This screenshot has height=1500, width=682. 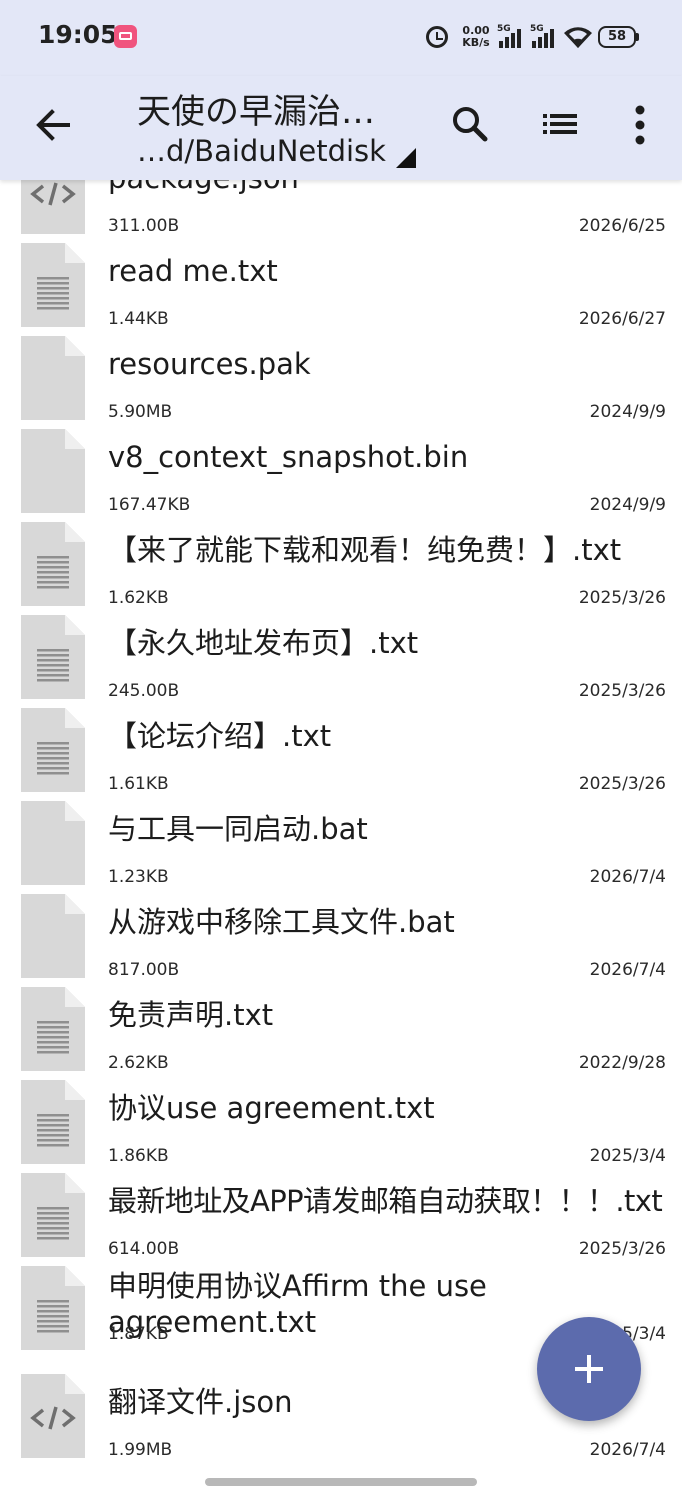 What do you see at coordinates (288, 457) in the screenshot?
I see `file-name: v8_context_snapshot.bin` at bounding box center [288, 457].